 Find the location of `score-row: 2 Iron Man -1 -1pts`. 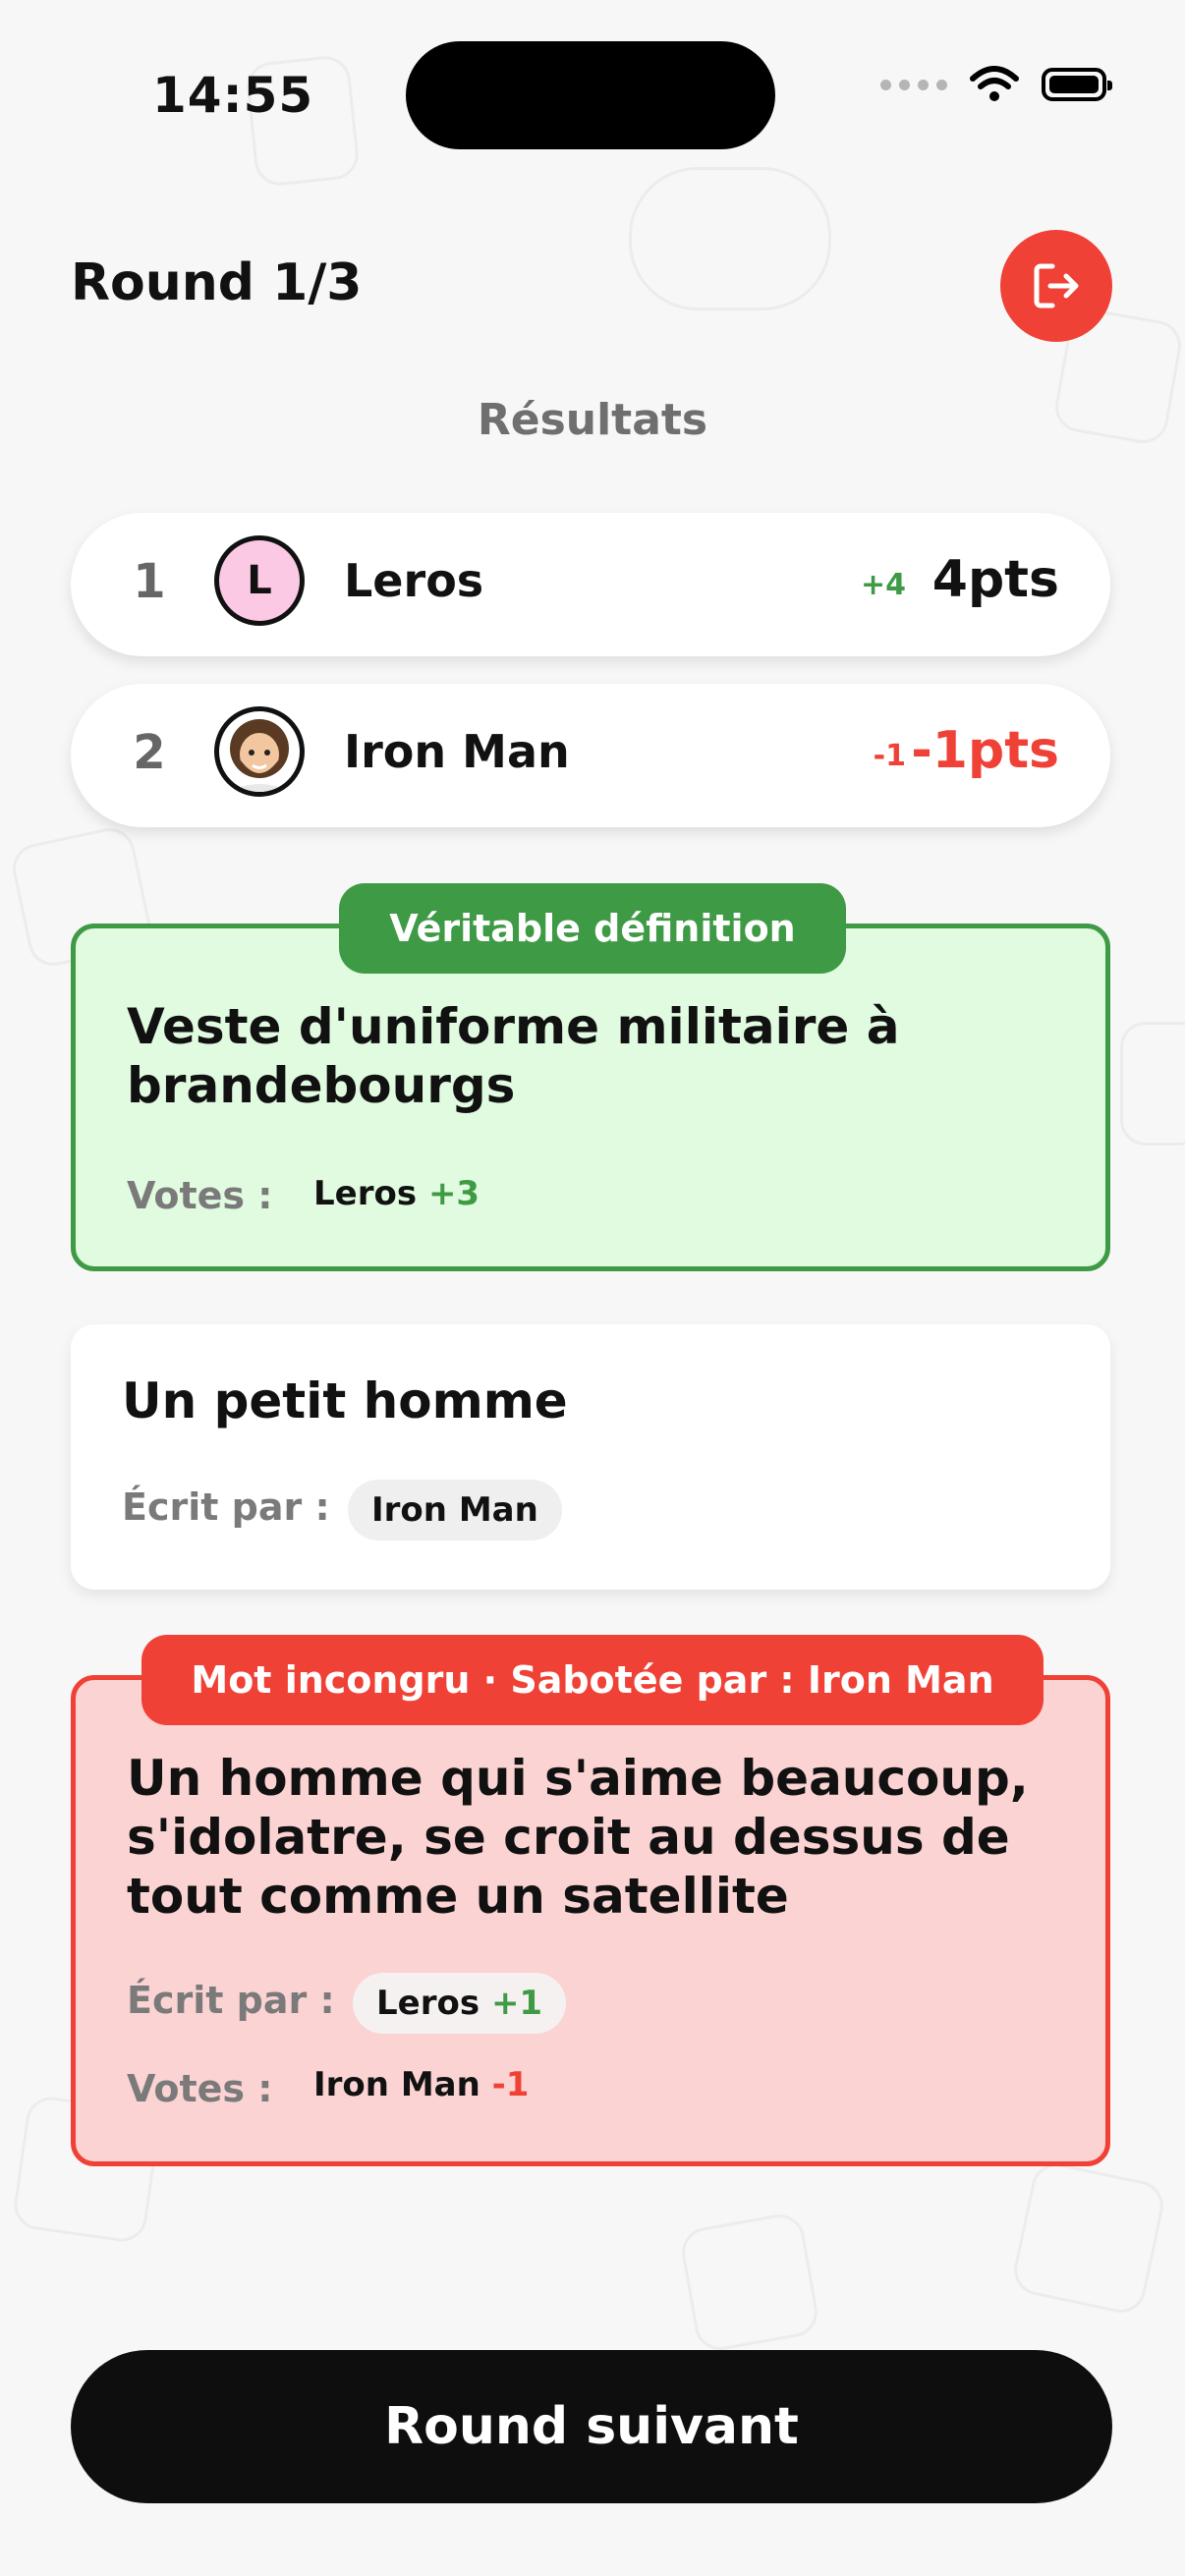

score-row: 2 Iron Man -1 -1pts is located at coordinates (591, 755).